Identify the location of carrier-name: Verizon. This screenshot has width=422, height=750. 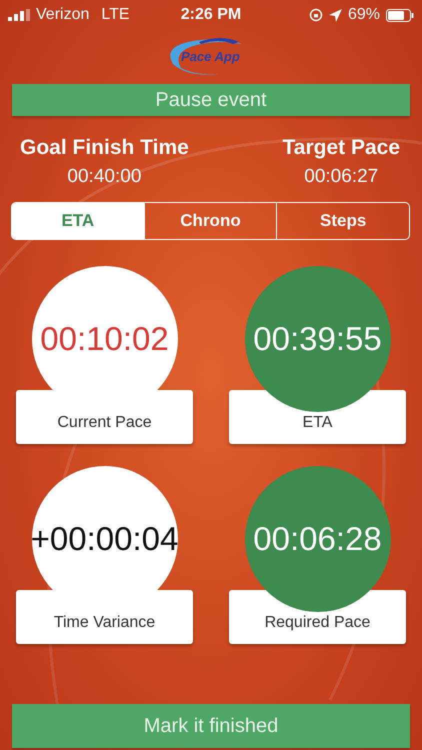
(63, 15).